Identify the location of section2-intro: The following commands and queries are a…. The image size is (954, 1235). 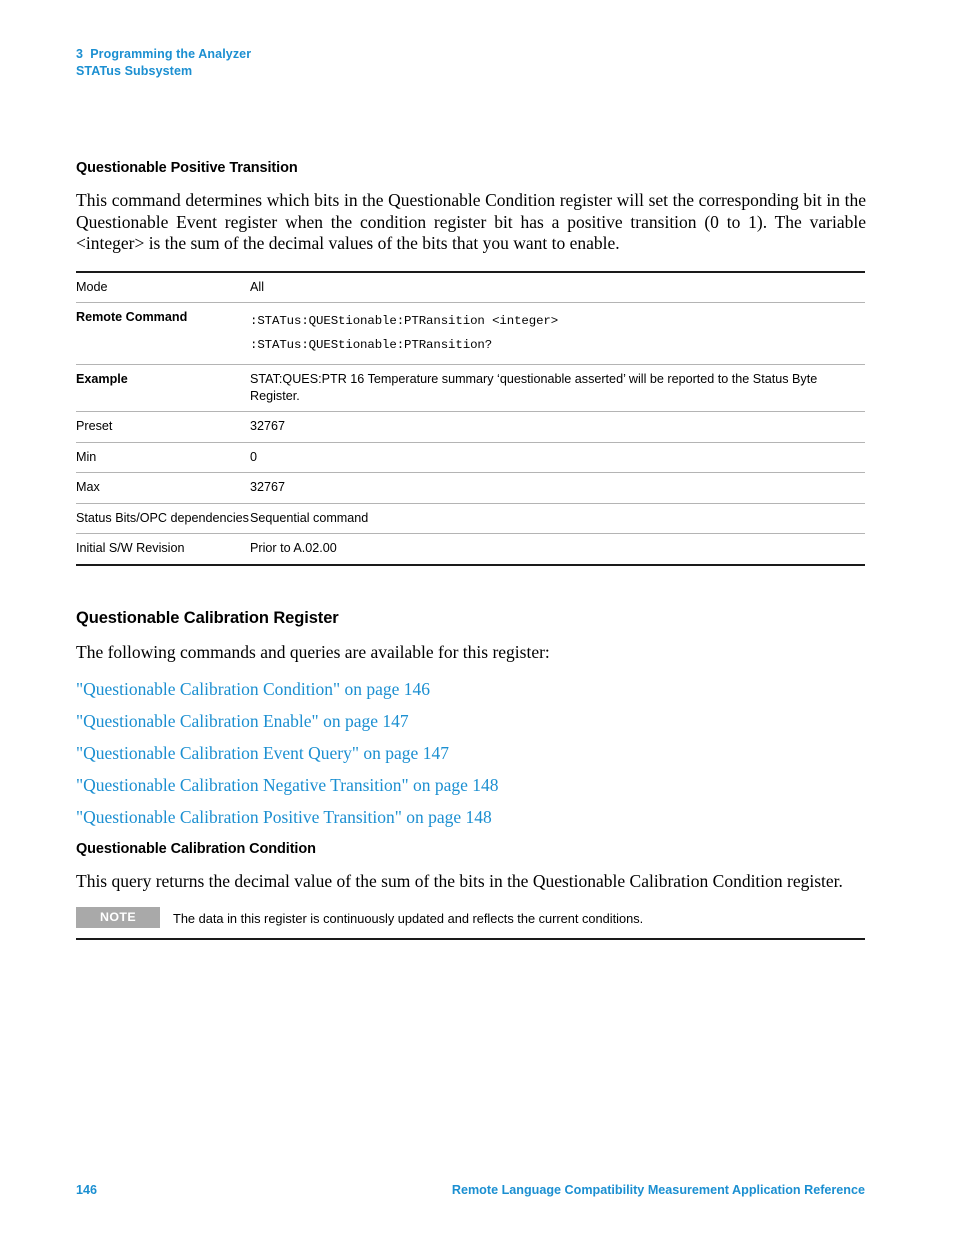
(313, 651).